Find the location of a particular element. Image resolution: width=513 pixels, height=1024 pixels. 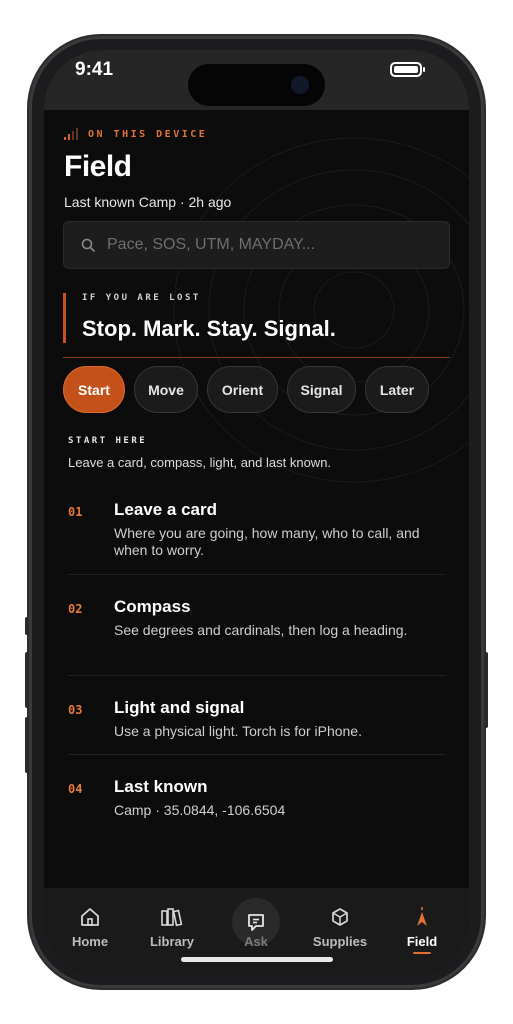

tab-label: Supplies is located at coordinates (340, 941).